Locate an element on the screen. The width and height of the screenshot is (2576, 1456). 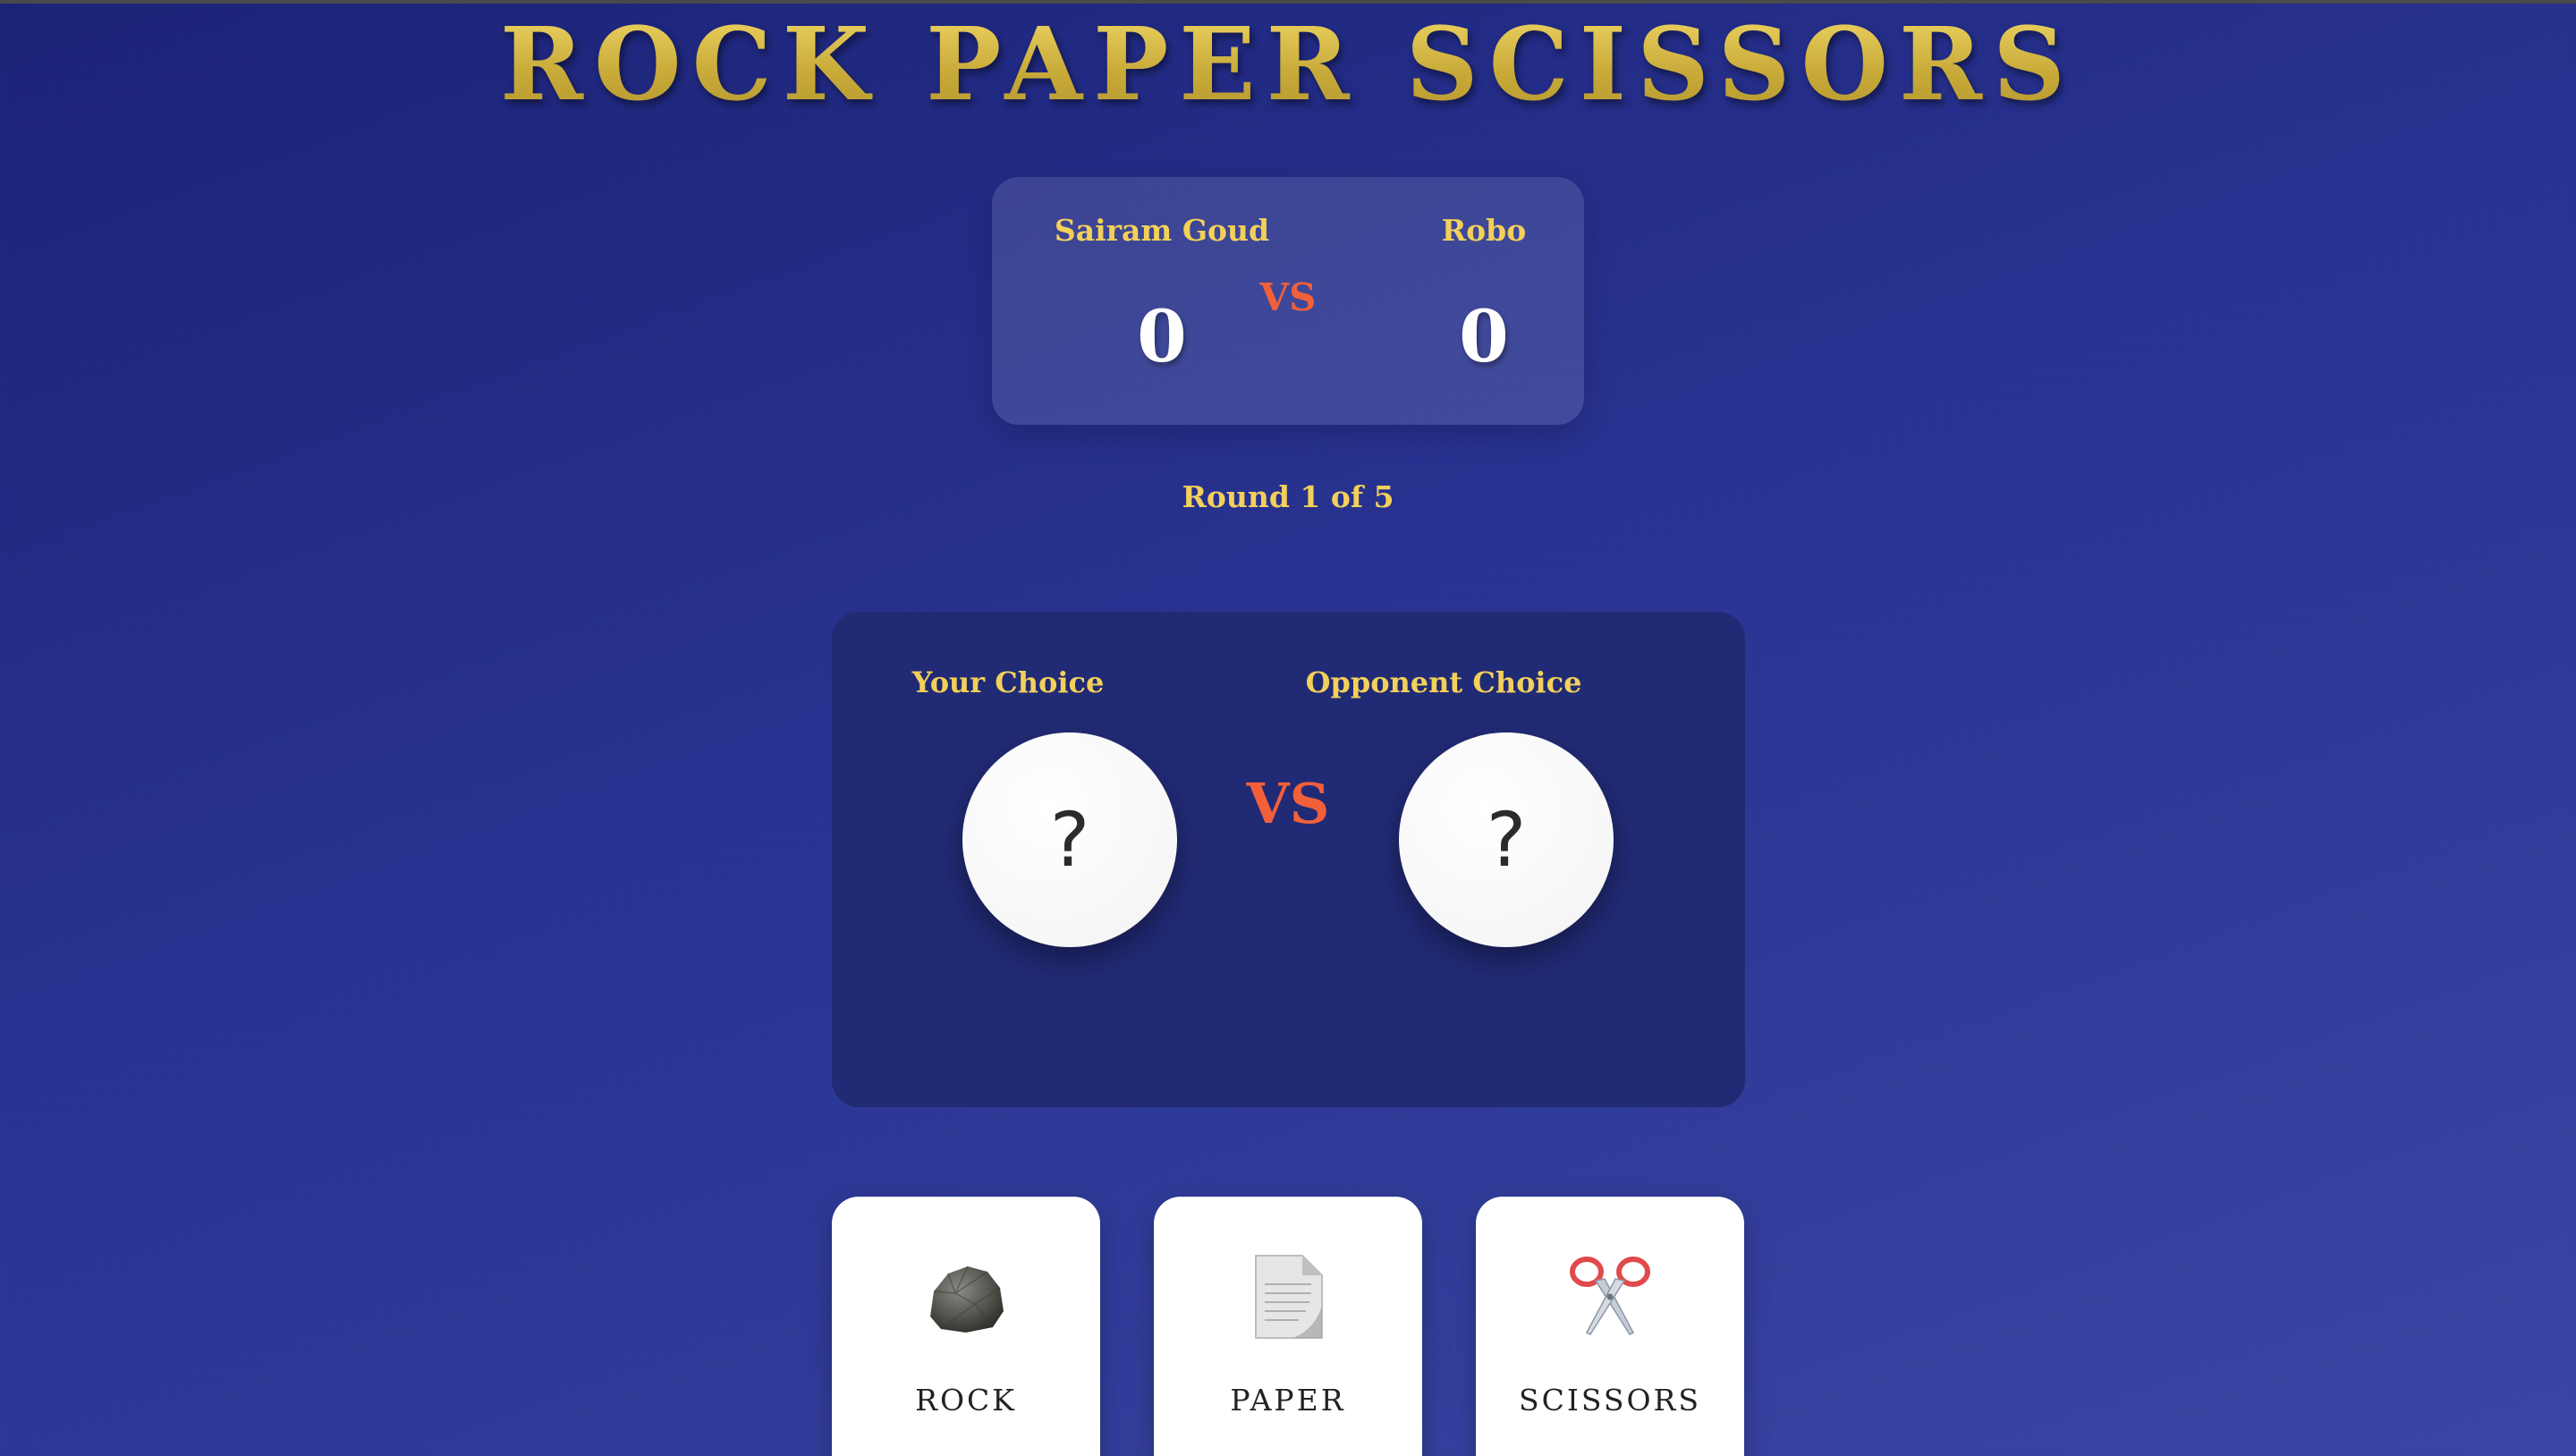
your-choice-label: Your Choice is located at coordinates (1008, 682).